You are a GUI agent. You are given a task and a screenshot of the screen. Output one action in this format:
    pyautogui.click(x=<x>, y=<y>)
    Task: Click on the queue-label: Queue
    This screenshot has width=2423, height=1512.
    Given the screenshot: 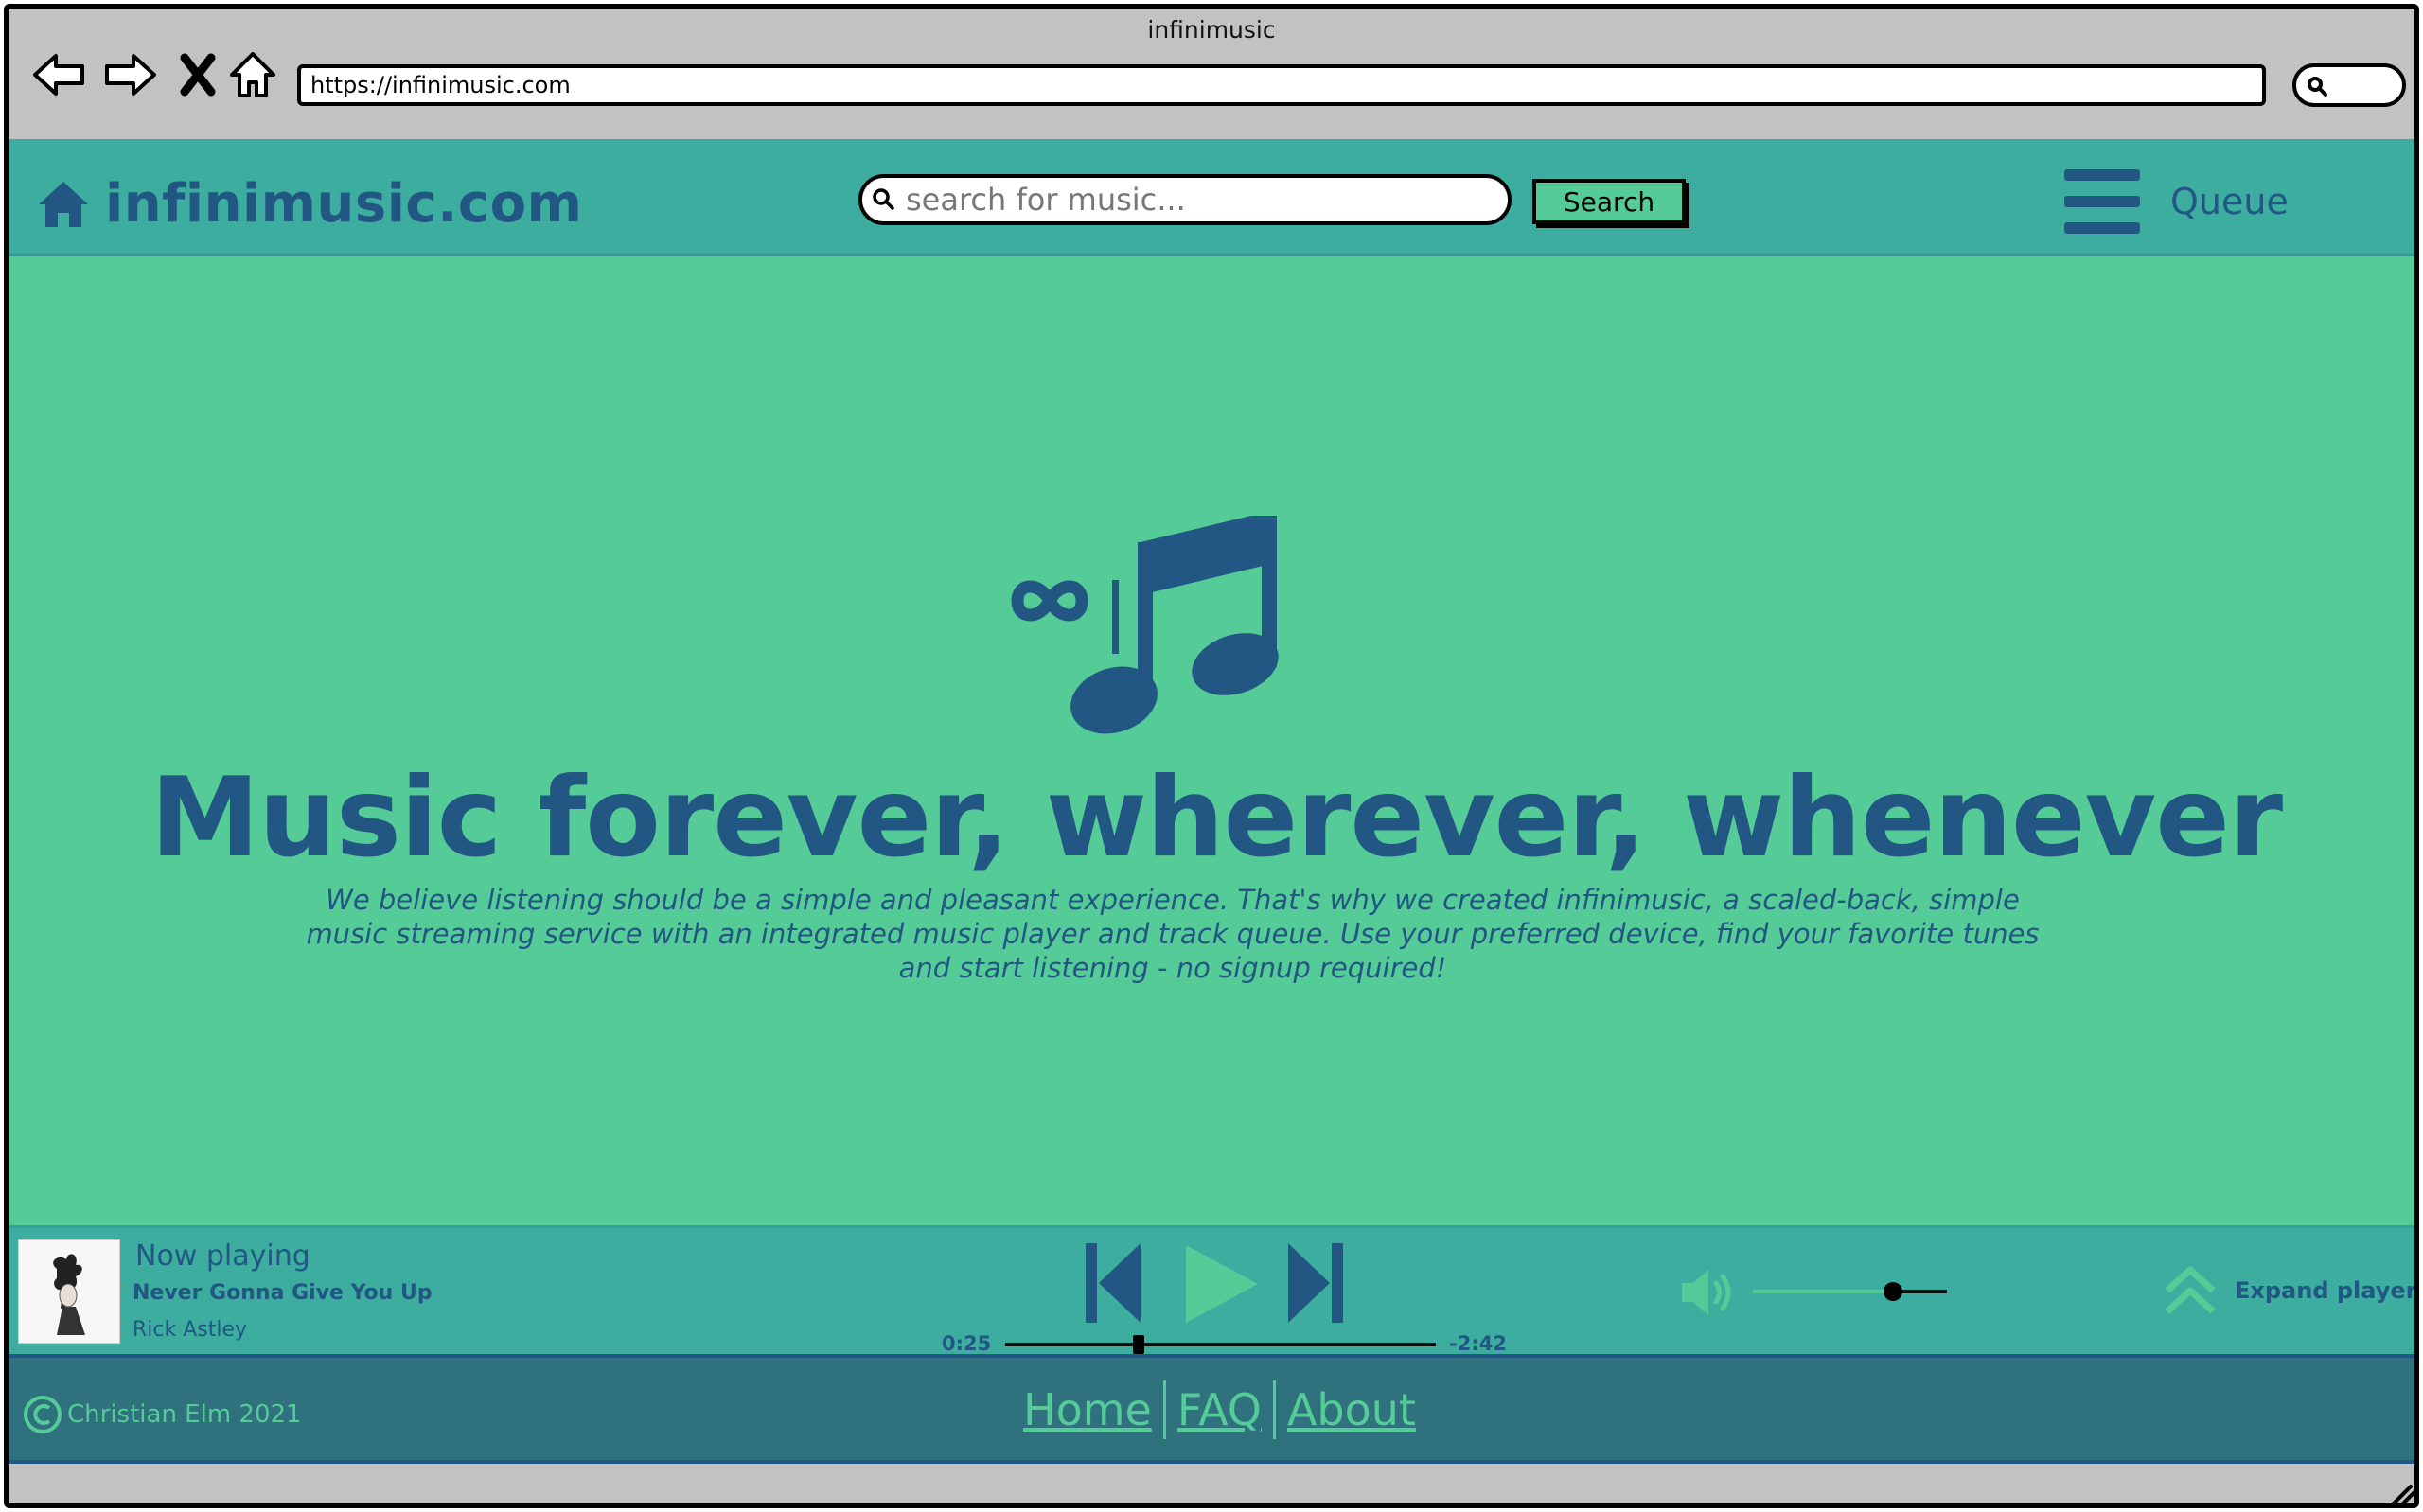 What is the action you would take?
    pyautogui.click(x=2229, y=202)
    